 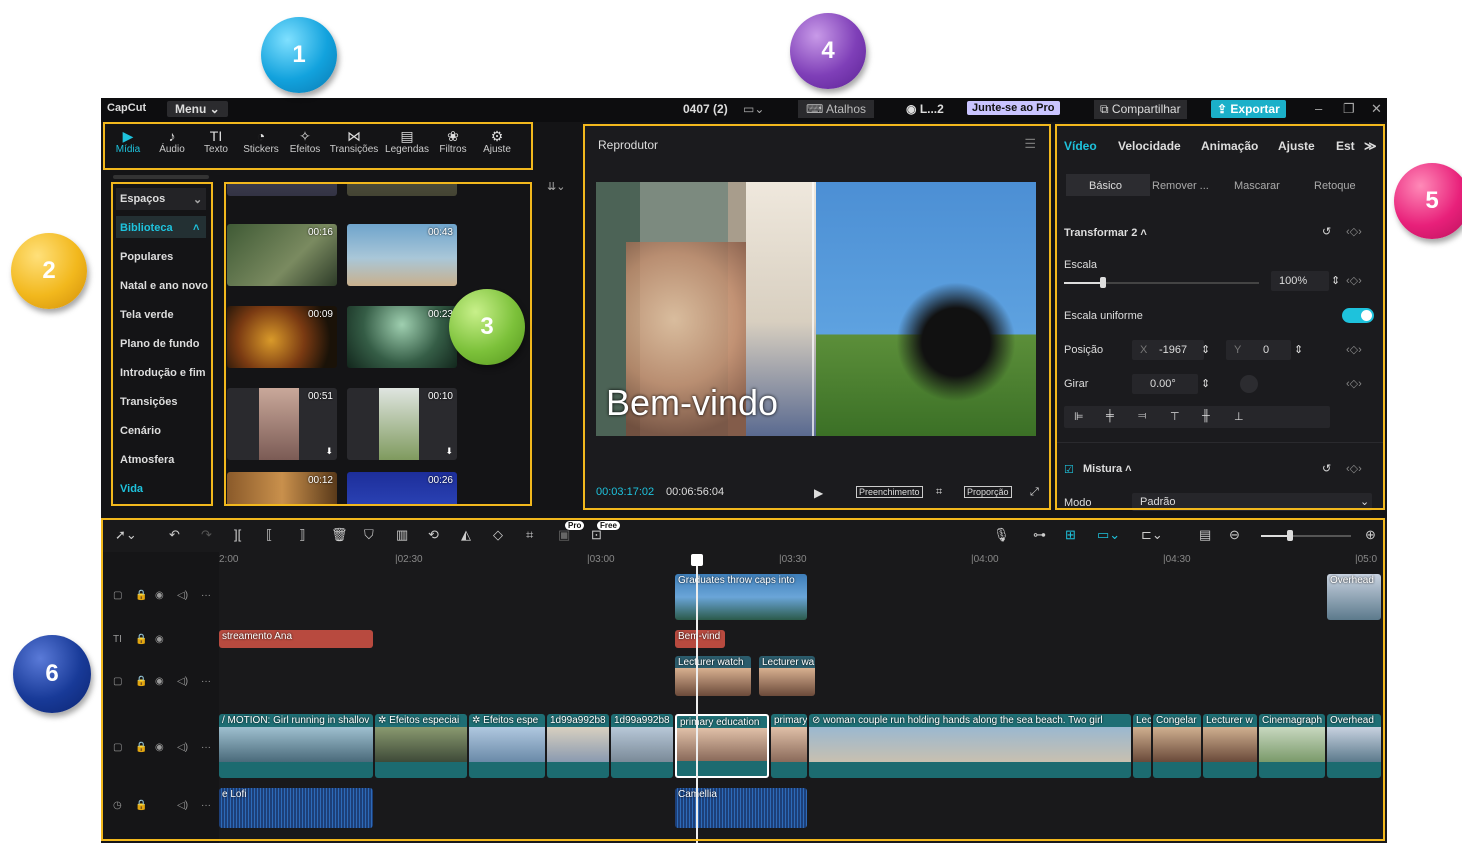 I want to click on playhead-handle, so click(x=697, y=560).